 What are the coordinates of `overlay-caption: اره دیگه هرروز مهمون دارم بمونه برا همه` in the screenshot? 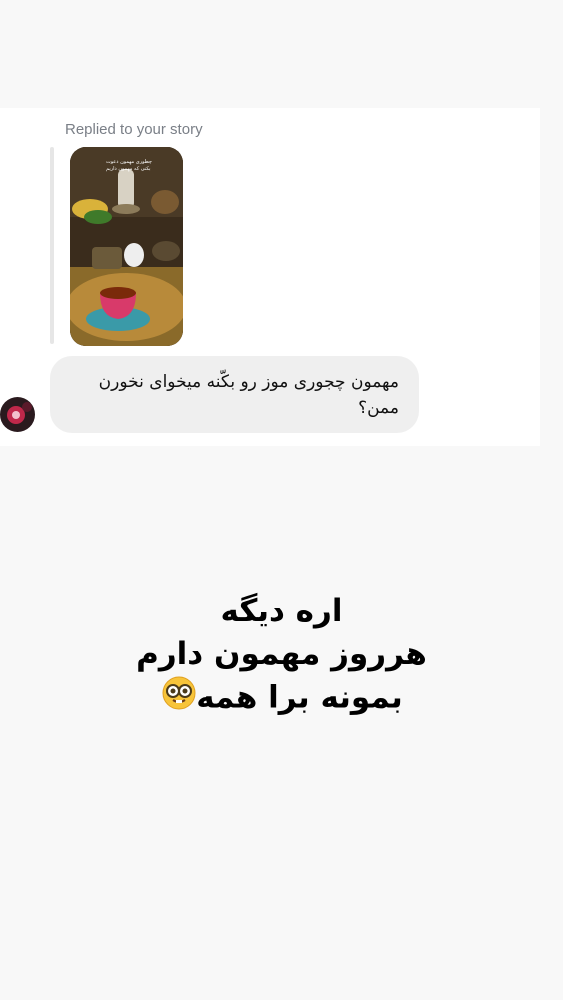 It's located at (281, 656).